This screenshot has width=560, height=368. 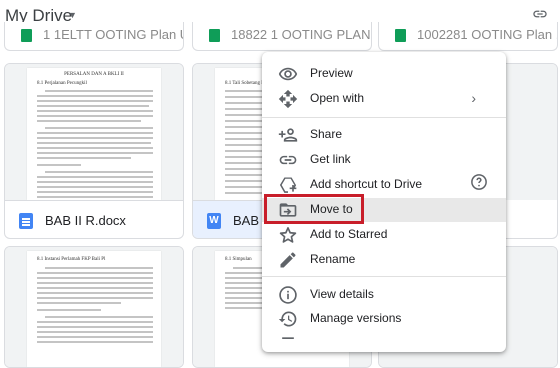 I want to click on annotation-highlight-box, so click(x=314, y=209).